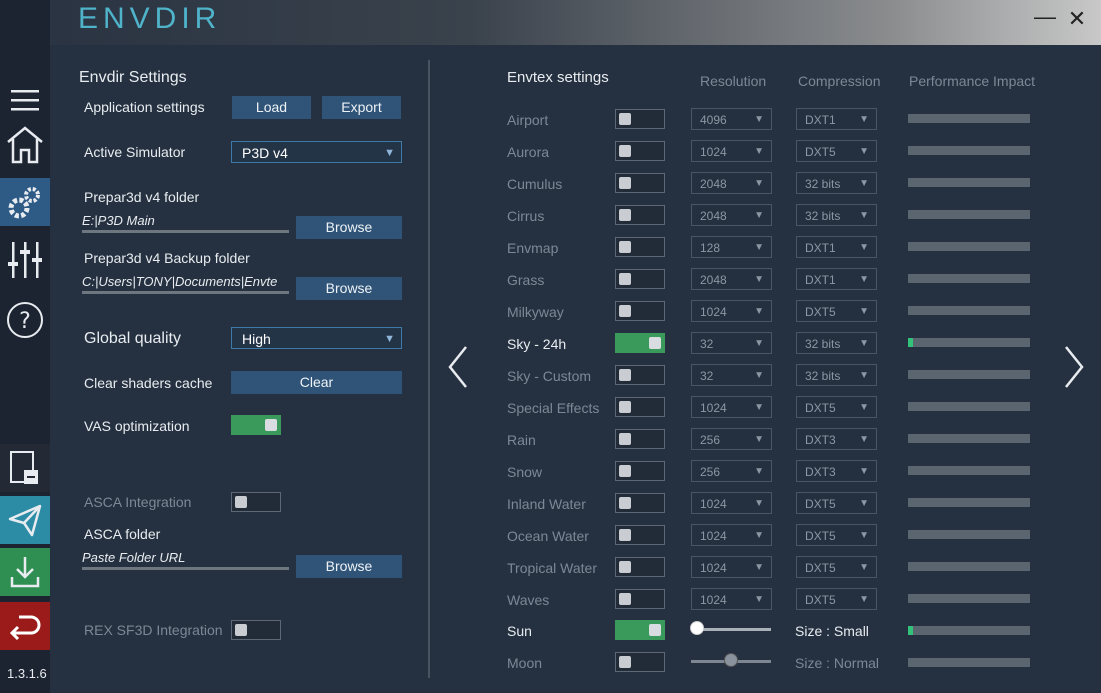 The image size is (1101, 693). I want to click on export-button: Export, so click(361, 107).